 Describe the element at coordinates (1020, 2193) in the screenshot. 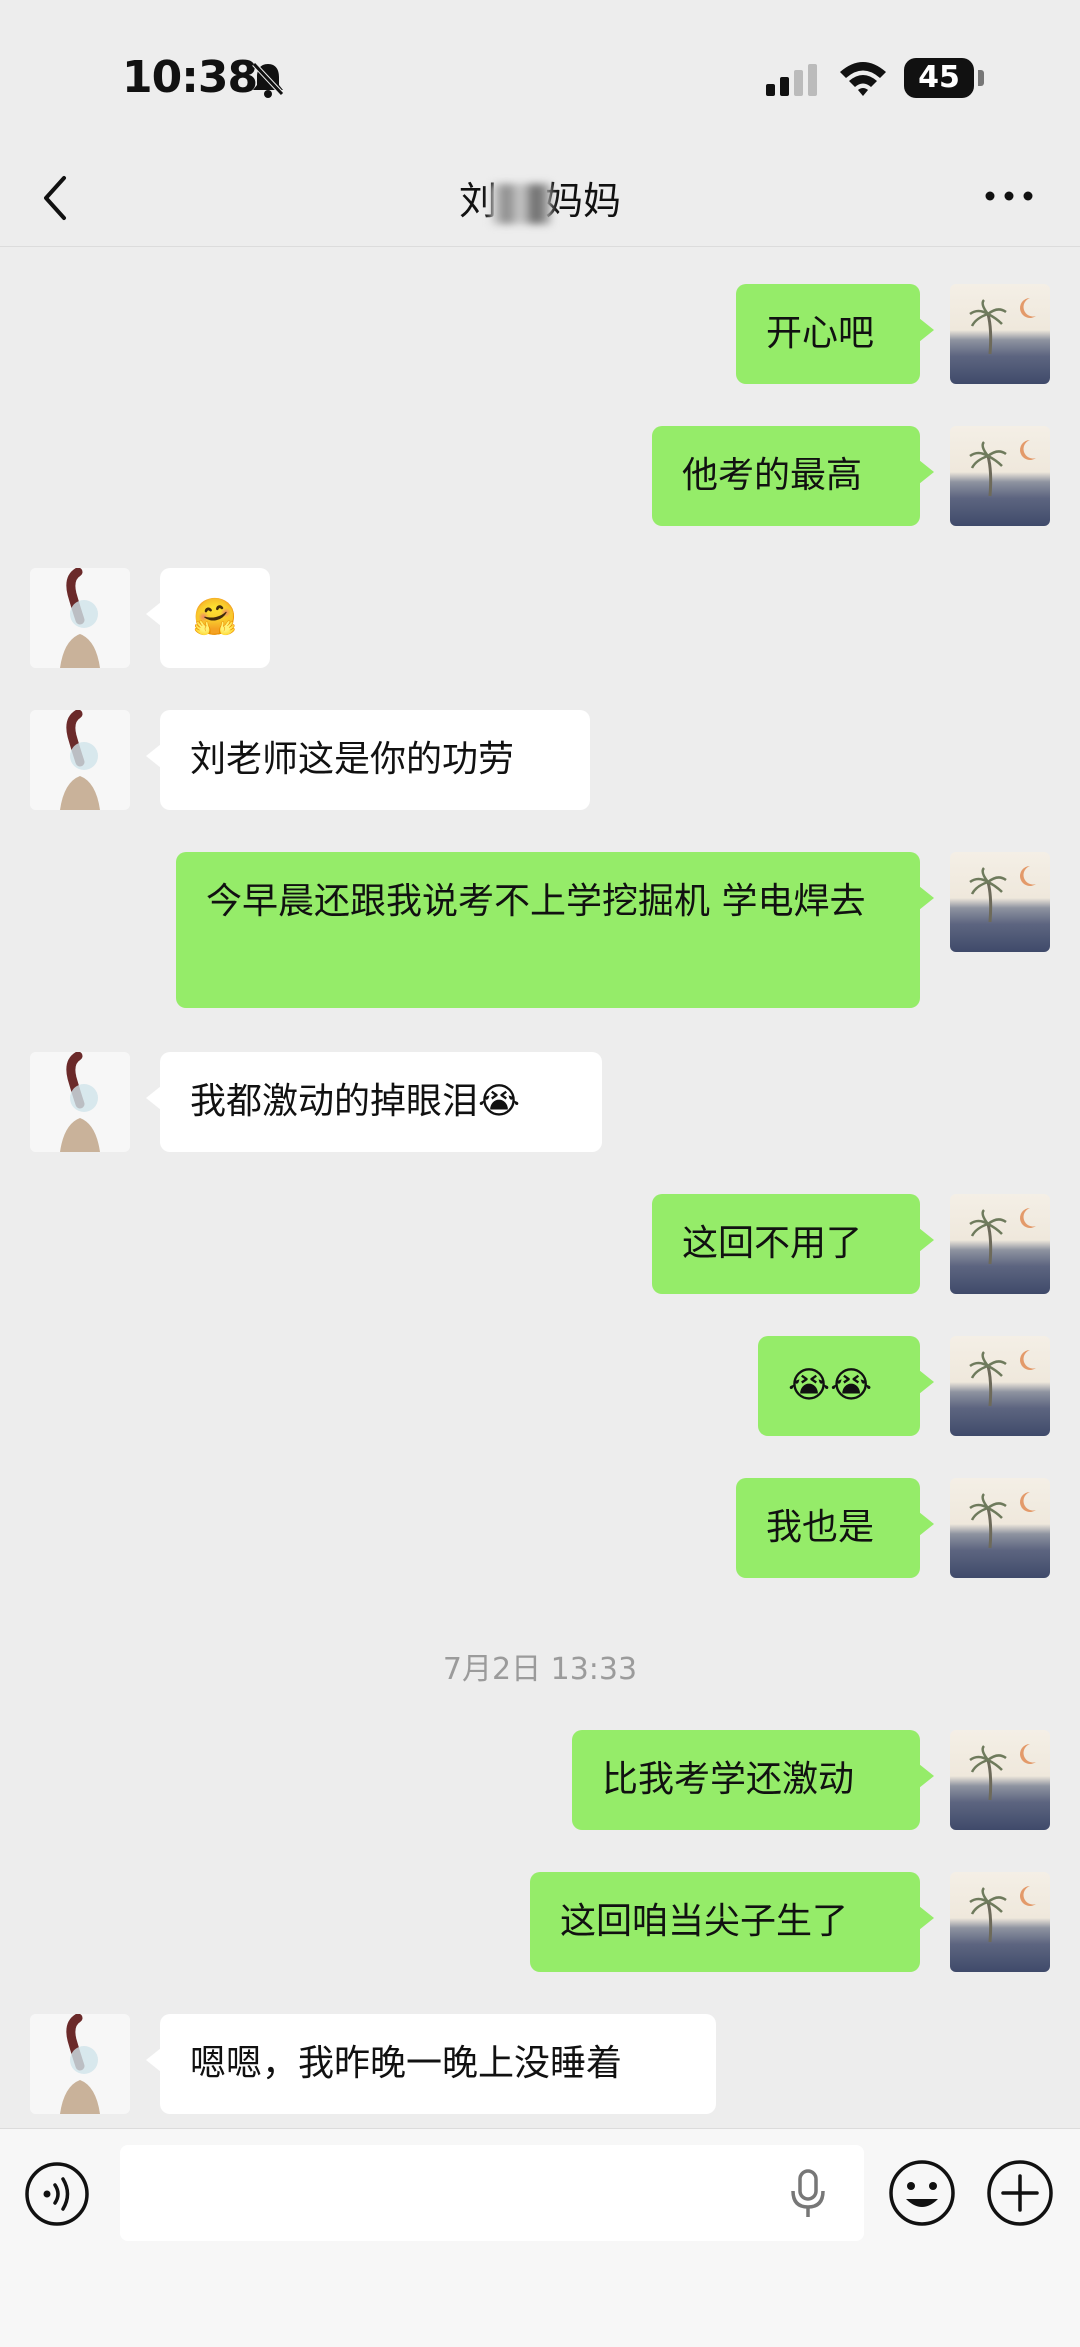

I see `plus-icon` at that location.